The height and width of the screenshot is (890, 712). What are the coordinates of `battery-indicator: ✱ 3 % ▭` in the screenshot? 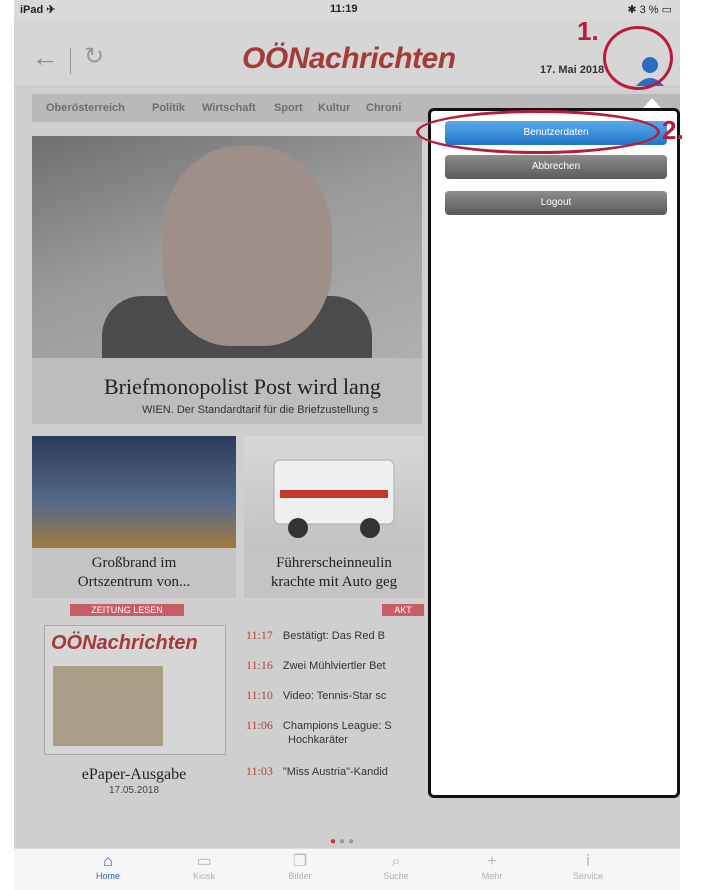 It's located at (649, 10).